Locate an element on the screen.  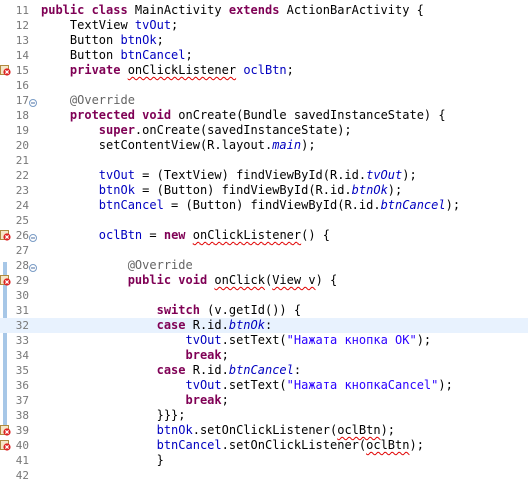
code-line: 36 tvOut.setText("Нажата кнопкаCancel"); is located at coordinates (264, 385).